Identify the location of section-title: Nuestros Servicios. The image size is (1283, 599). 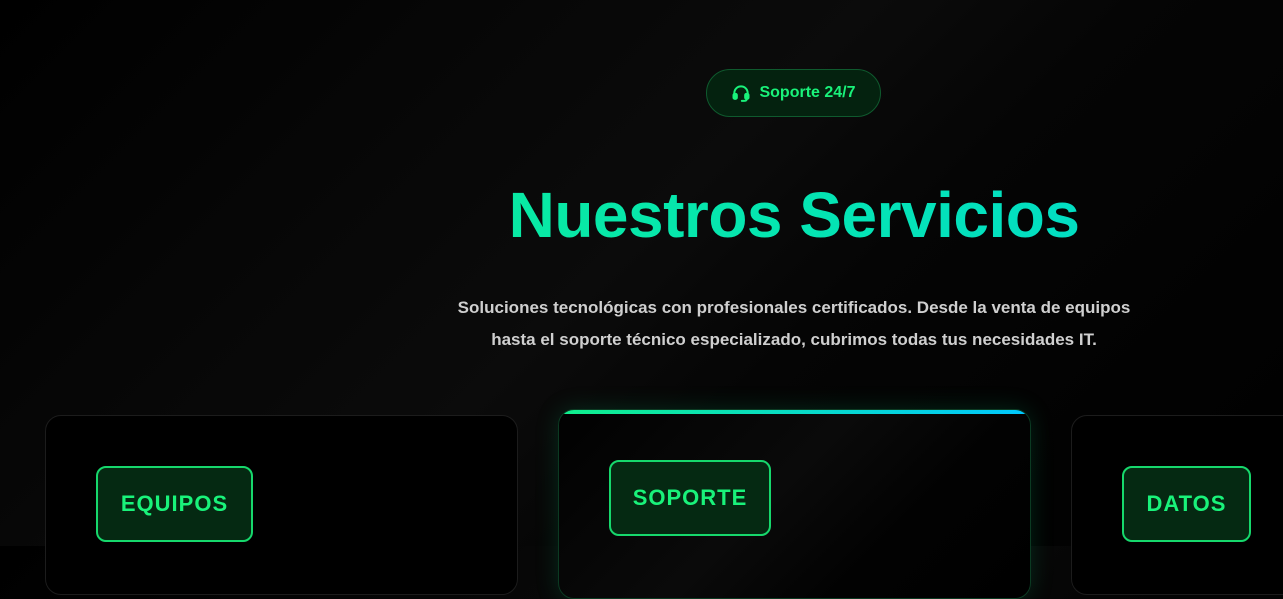
(641, 215).